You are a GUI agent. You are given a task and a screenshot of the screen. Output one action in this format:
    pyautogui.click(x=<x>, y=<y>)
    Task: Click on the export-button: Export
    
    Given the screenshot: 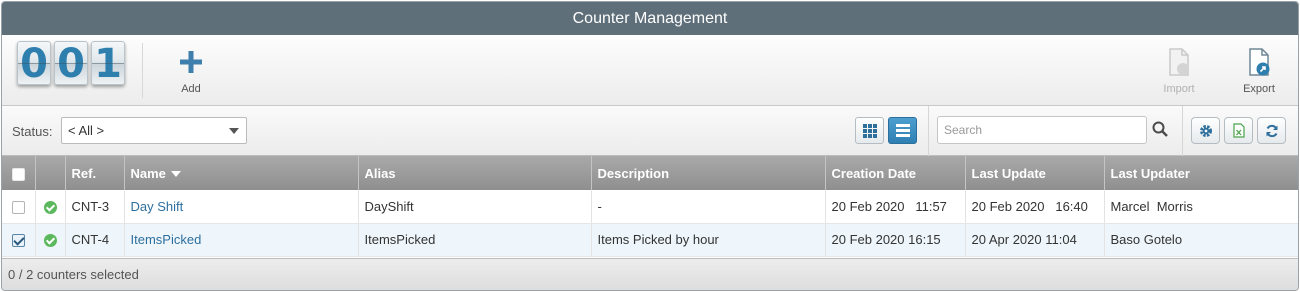 What is the action you would take?
    pyautogui.click(x=1259, y=71)
    